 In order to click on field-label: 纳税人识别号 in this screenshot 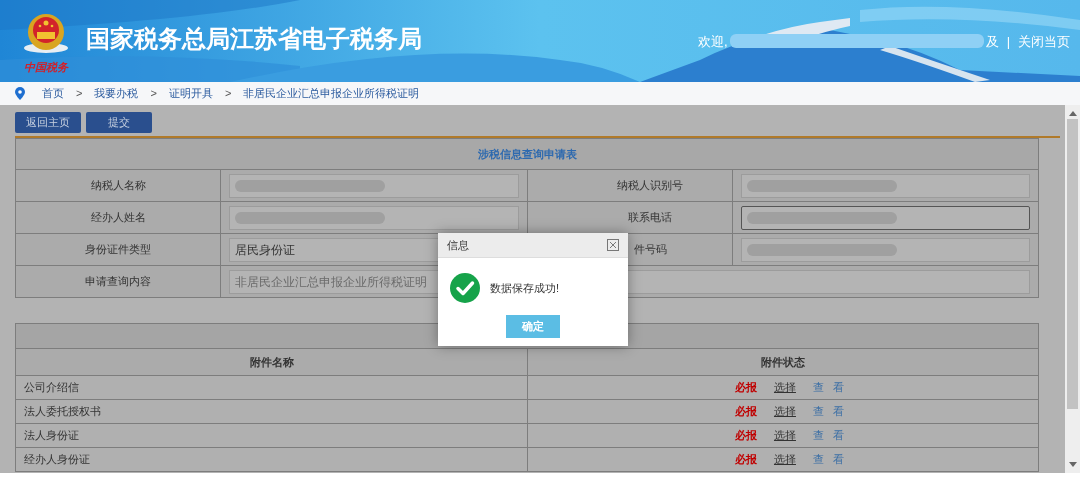, I will do `click(650, 185)`.